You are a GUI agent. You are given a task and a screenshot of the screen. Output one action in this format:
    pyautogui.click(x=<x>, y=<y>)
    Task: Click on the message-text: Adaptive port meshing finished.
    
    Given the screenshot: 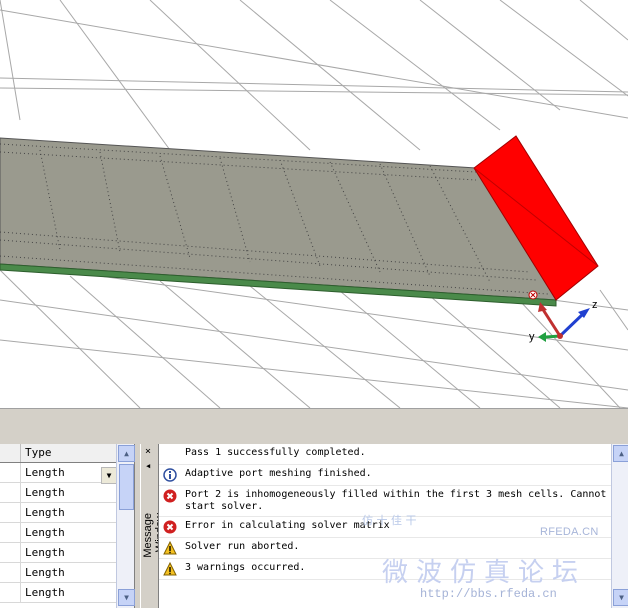 What is the action you would take?
    pyautogui.click(x=278, y=473)
    